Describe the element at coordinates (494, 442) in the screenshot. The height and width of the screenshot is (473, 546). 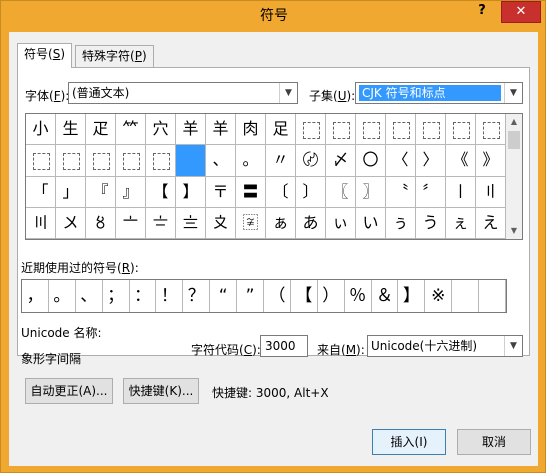
I see `cancel-button: 取消` at that location.